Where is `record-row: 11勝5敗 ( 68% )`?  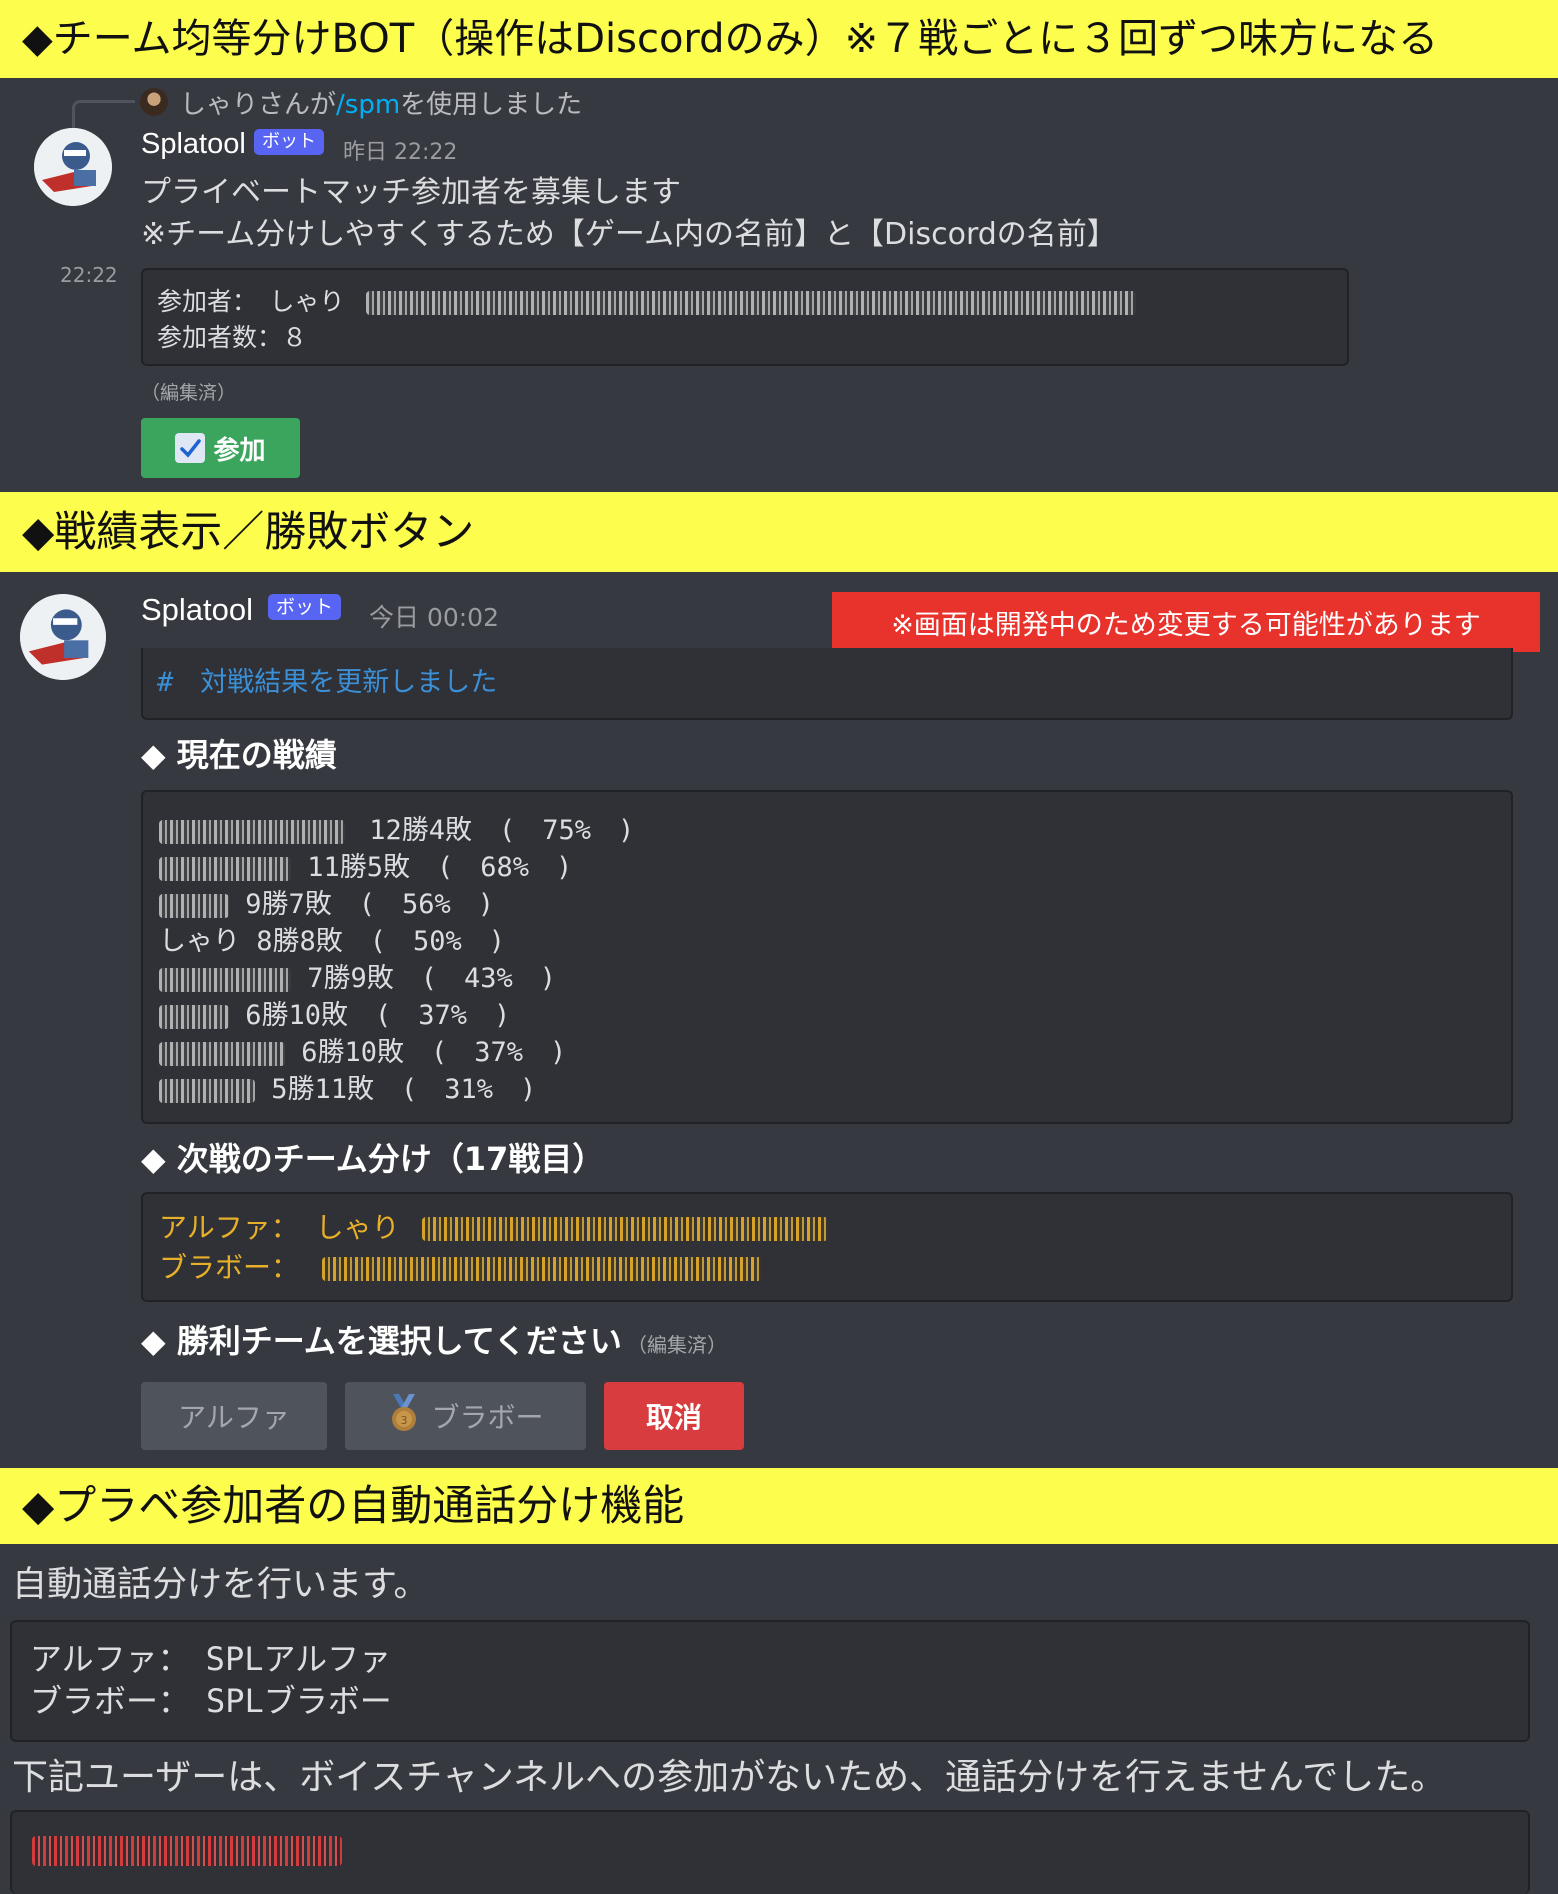
record-row: 11勝5敗 ( 68% ) is located at coordinates (365, 864).